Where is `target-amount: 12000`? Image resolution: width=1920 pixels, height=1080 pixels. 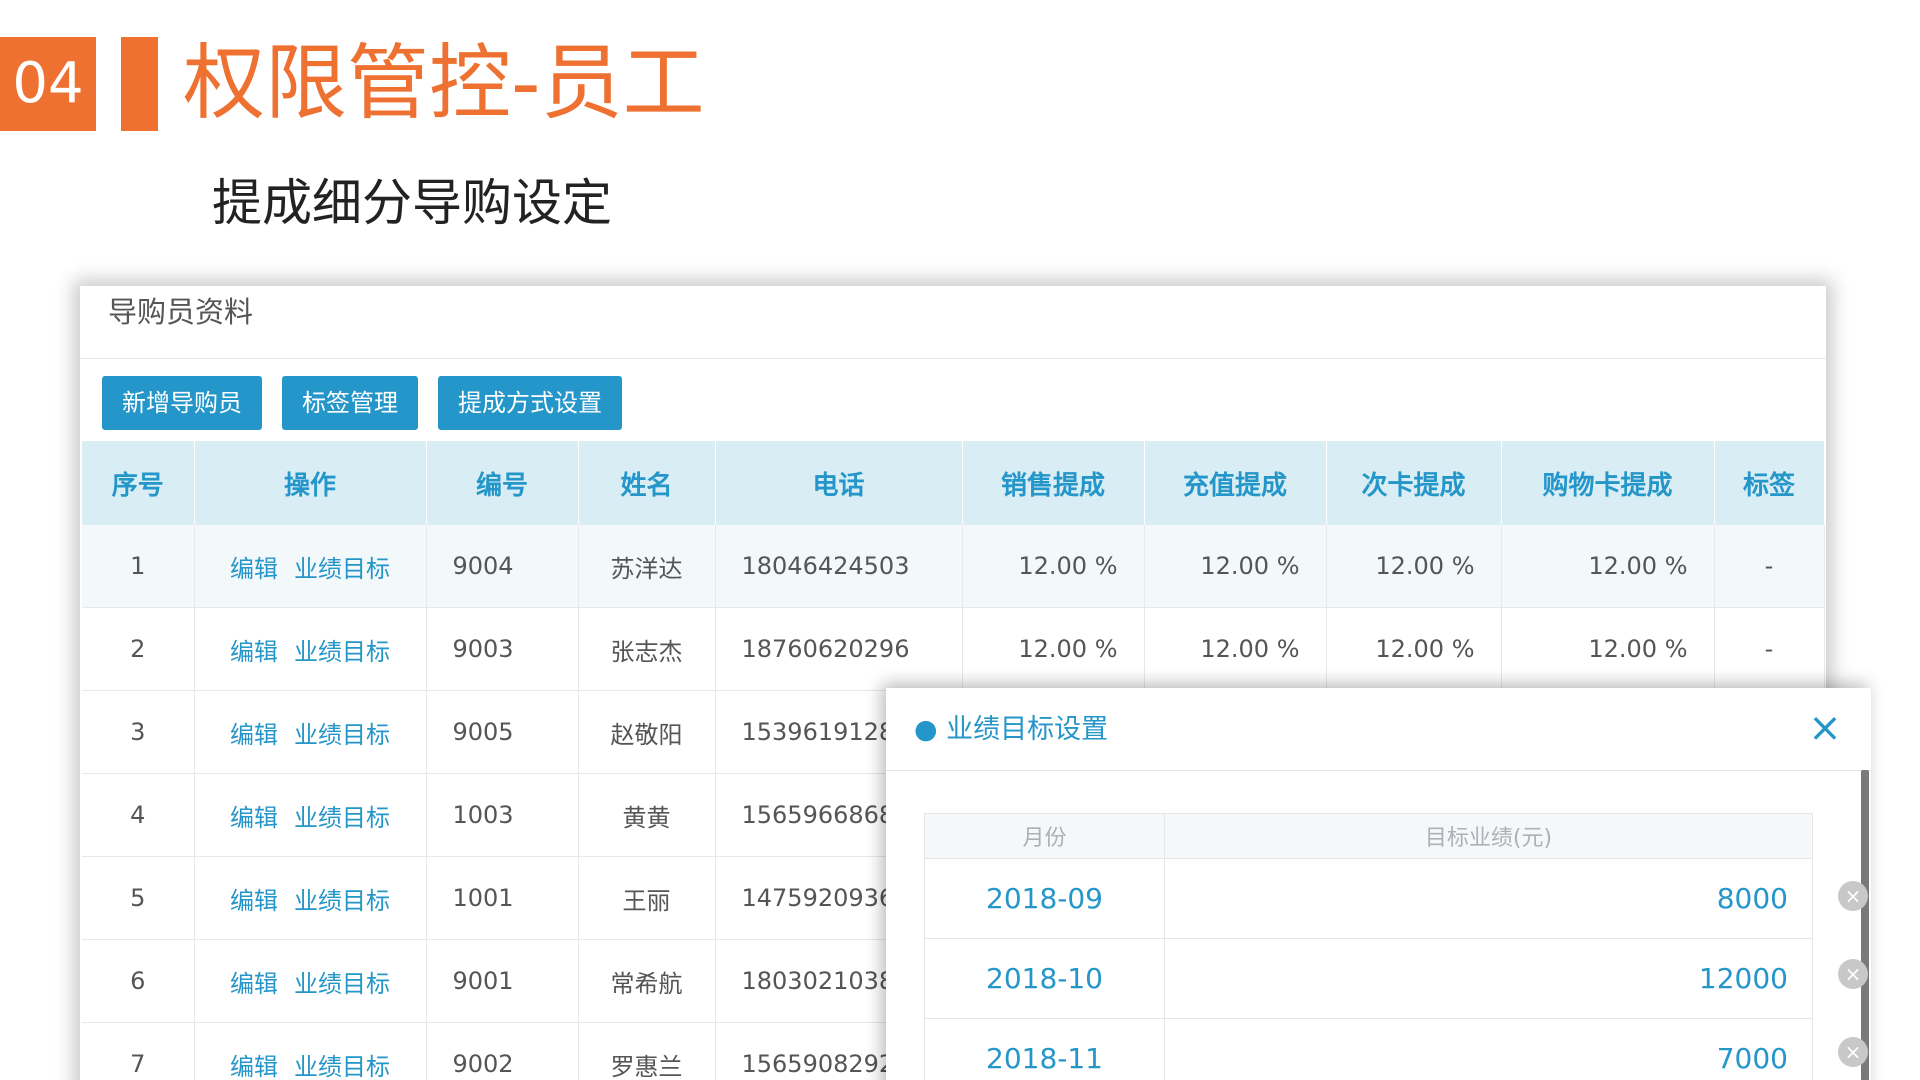
target-amount: 12000 is located at coordinates (1488, 978).